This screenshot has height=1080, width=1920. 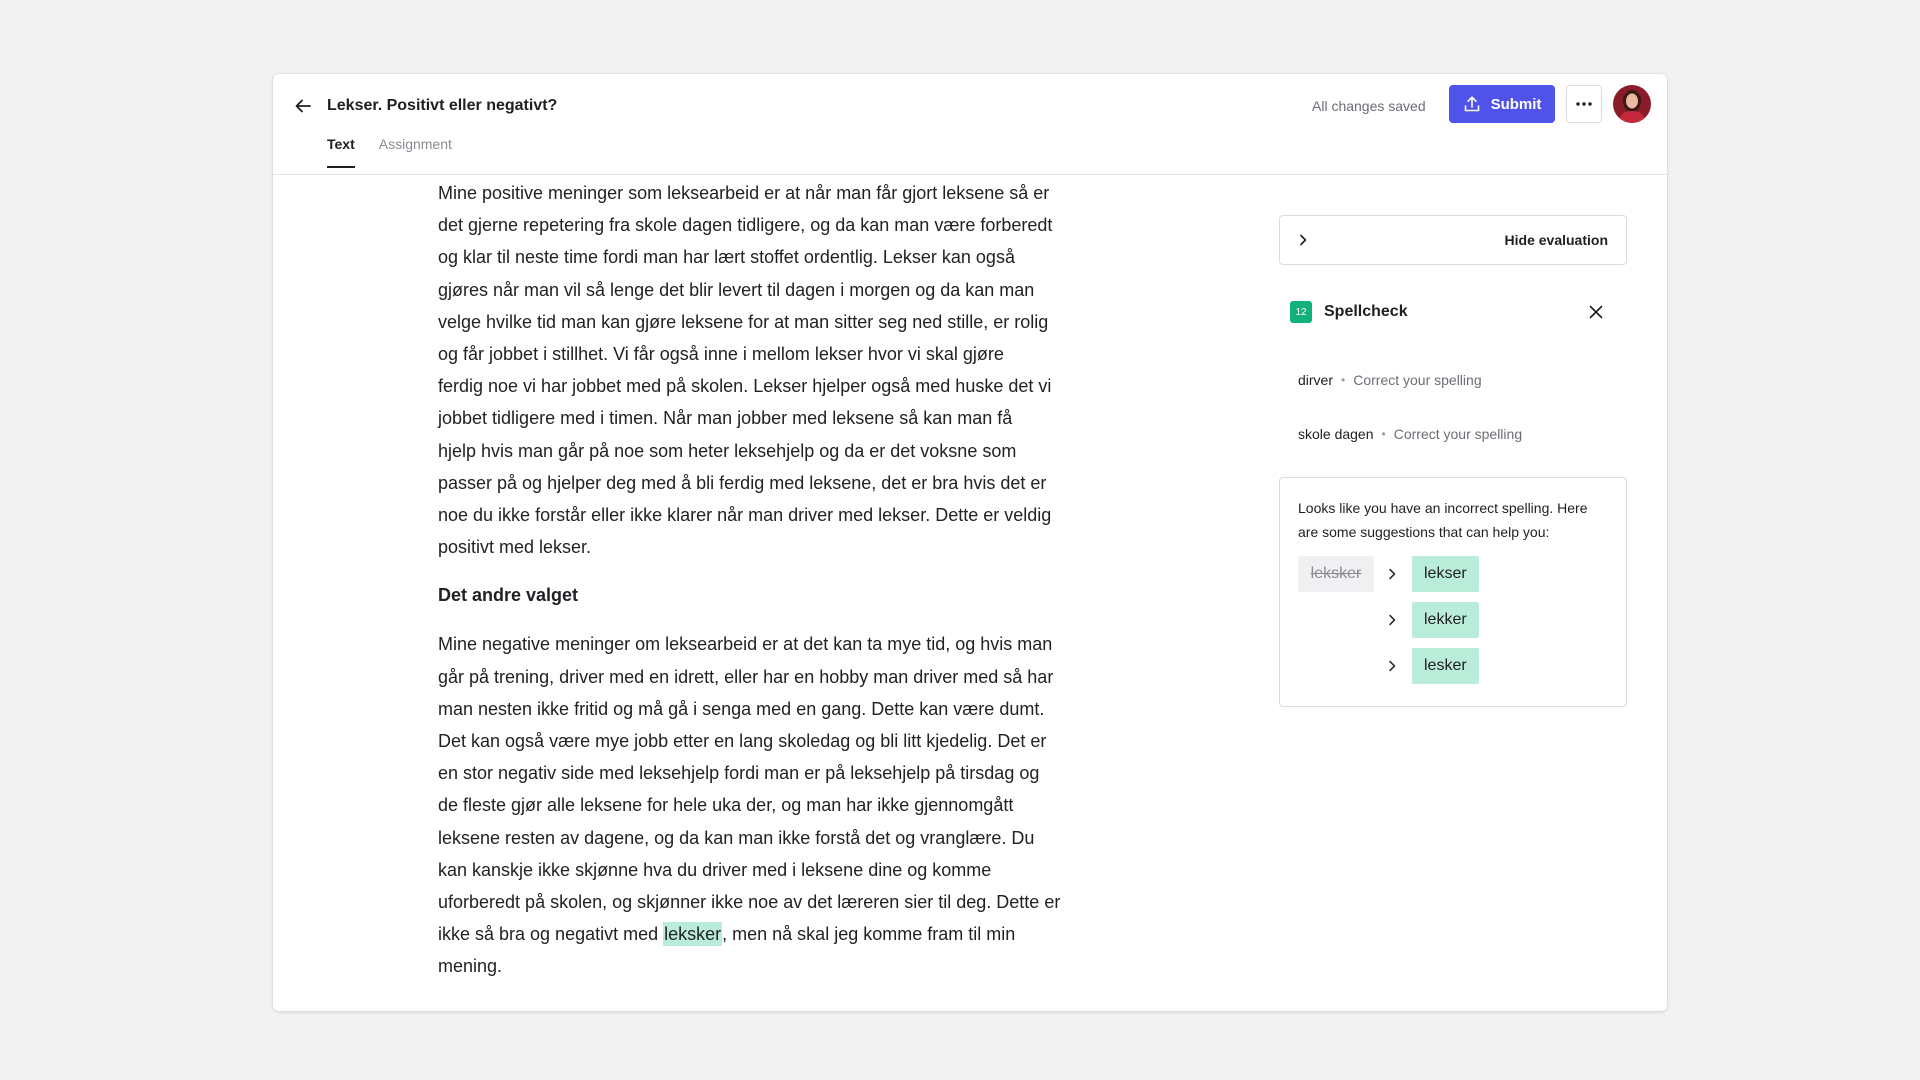 I want to click on submit-button: Submit, so click(x=1502, y=104).